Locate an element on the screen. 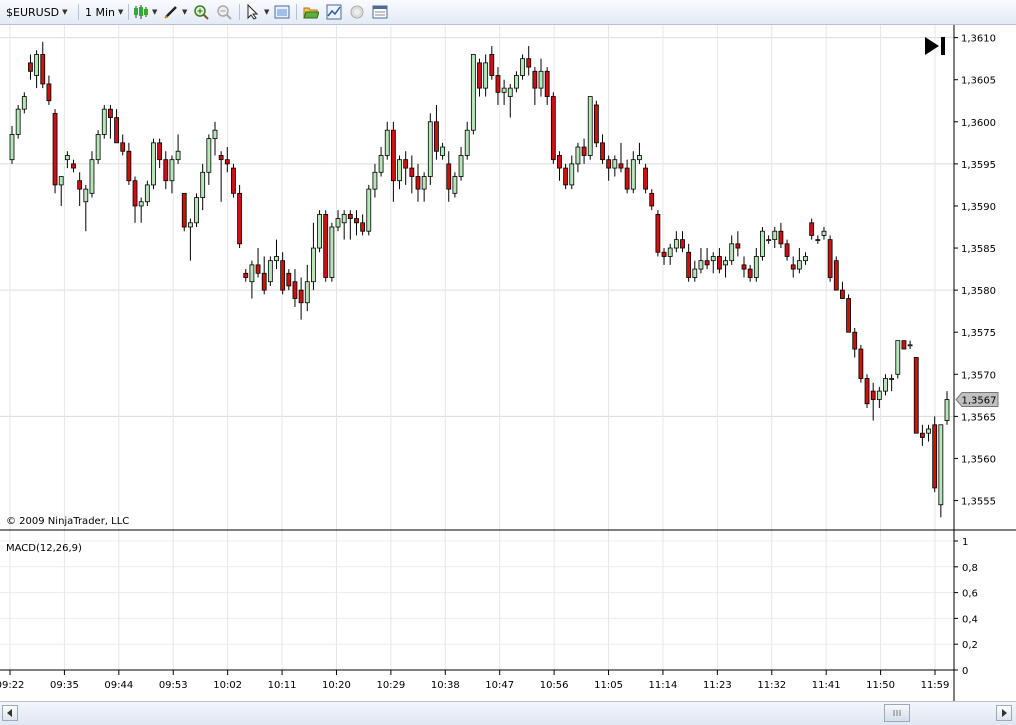 The height and width of the screenshot is (725, 1016). drawing-tools-button: ▼ is located at coordinates (175, 12).